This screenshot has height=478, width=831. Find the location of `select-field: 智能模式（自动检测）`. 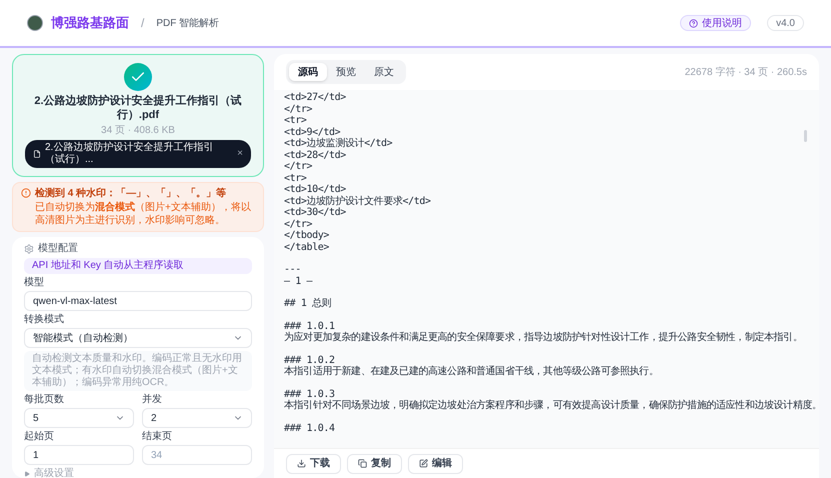

select-field: 智能模式（自动检测） is located at coordinates (138, 338).